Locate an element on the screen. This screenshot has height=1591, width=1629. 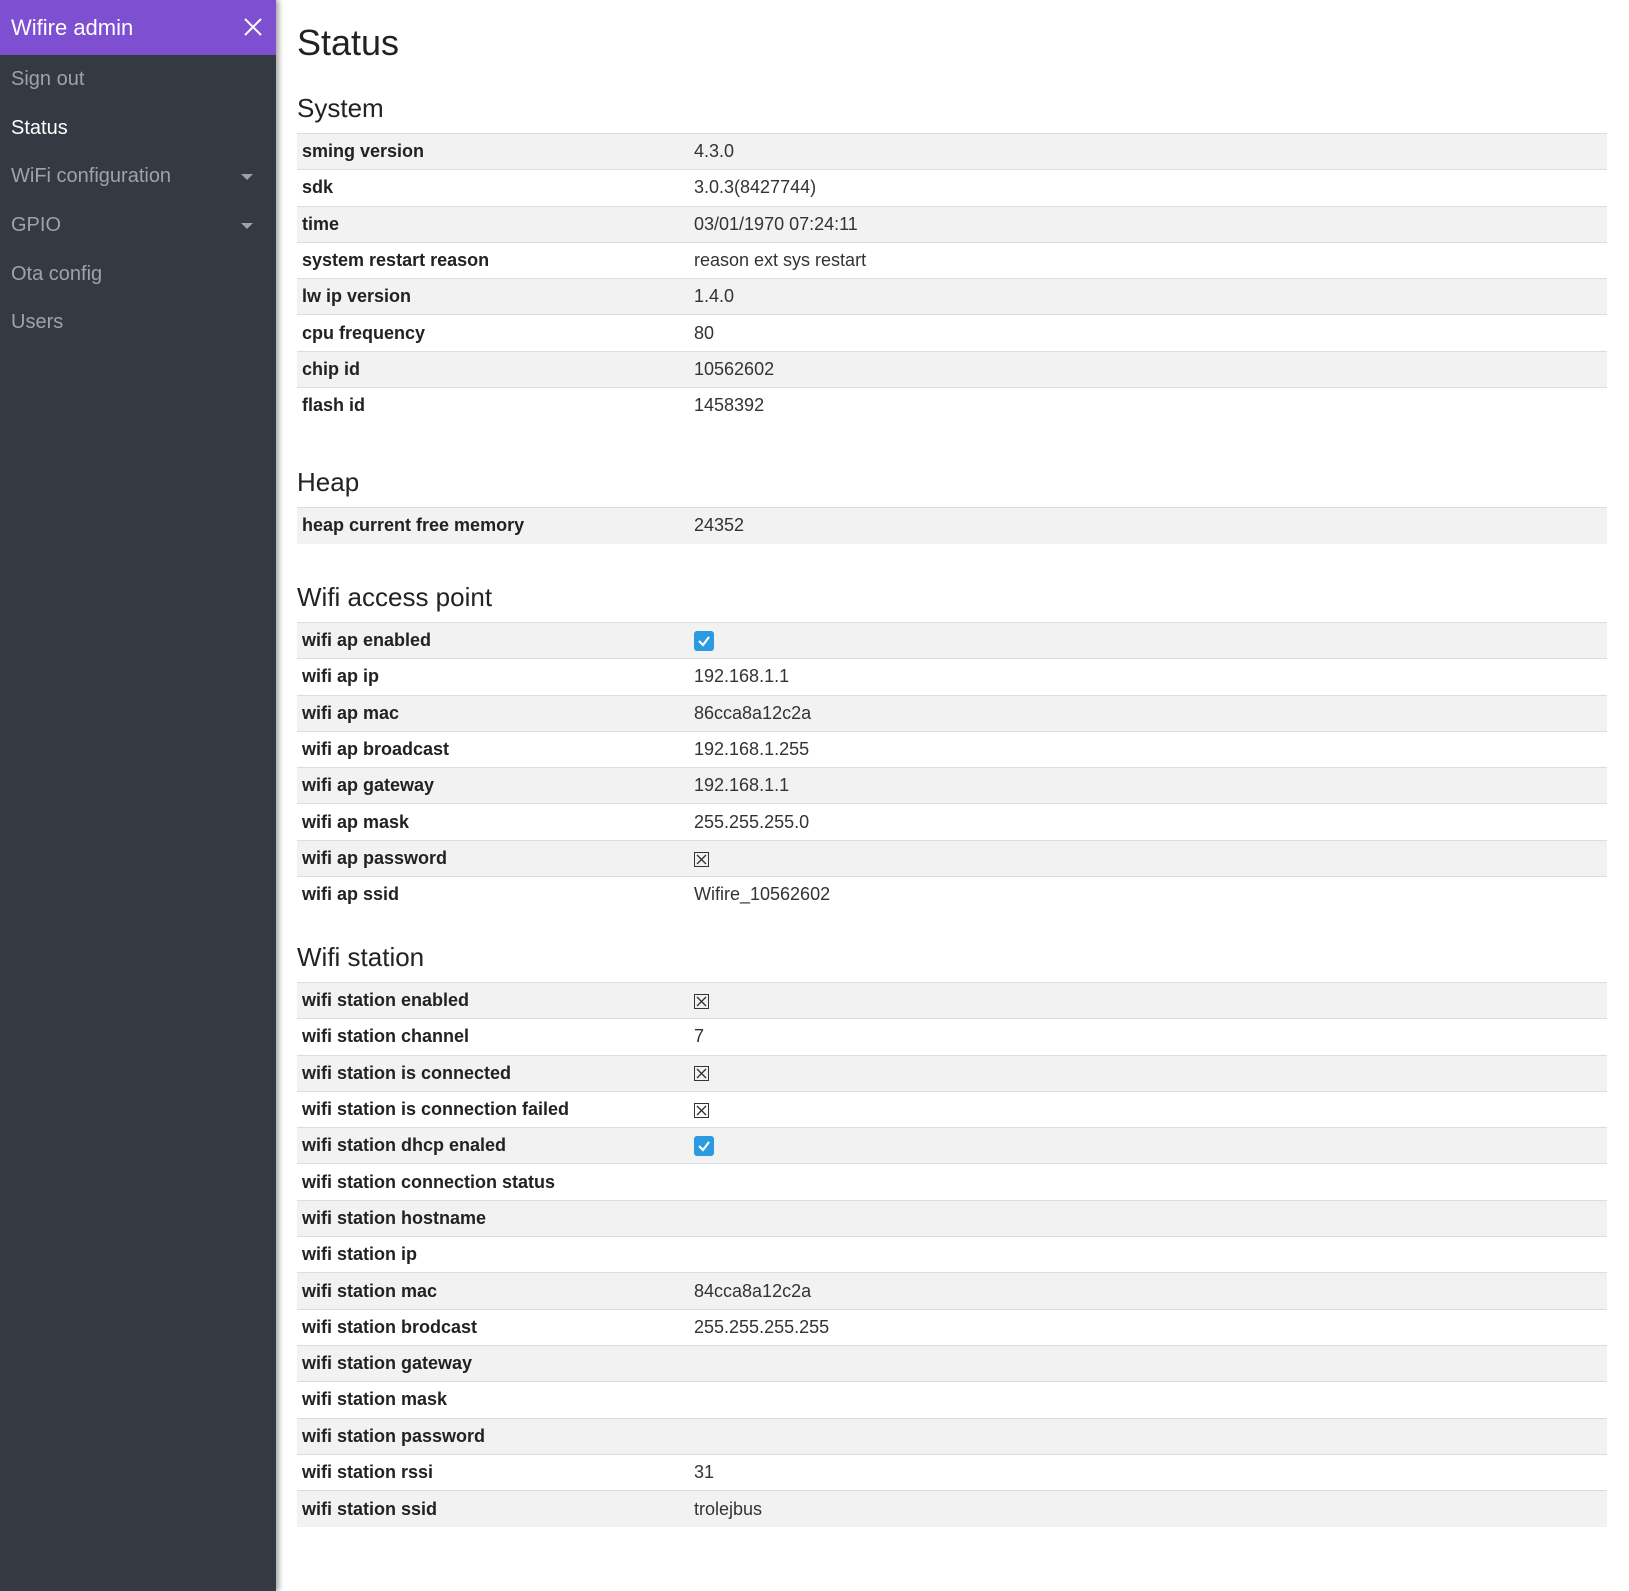
table-row: wifi station enabled is located at coordinates (952, 1000).